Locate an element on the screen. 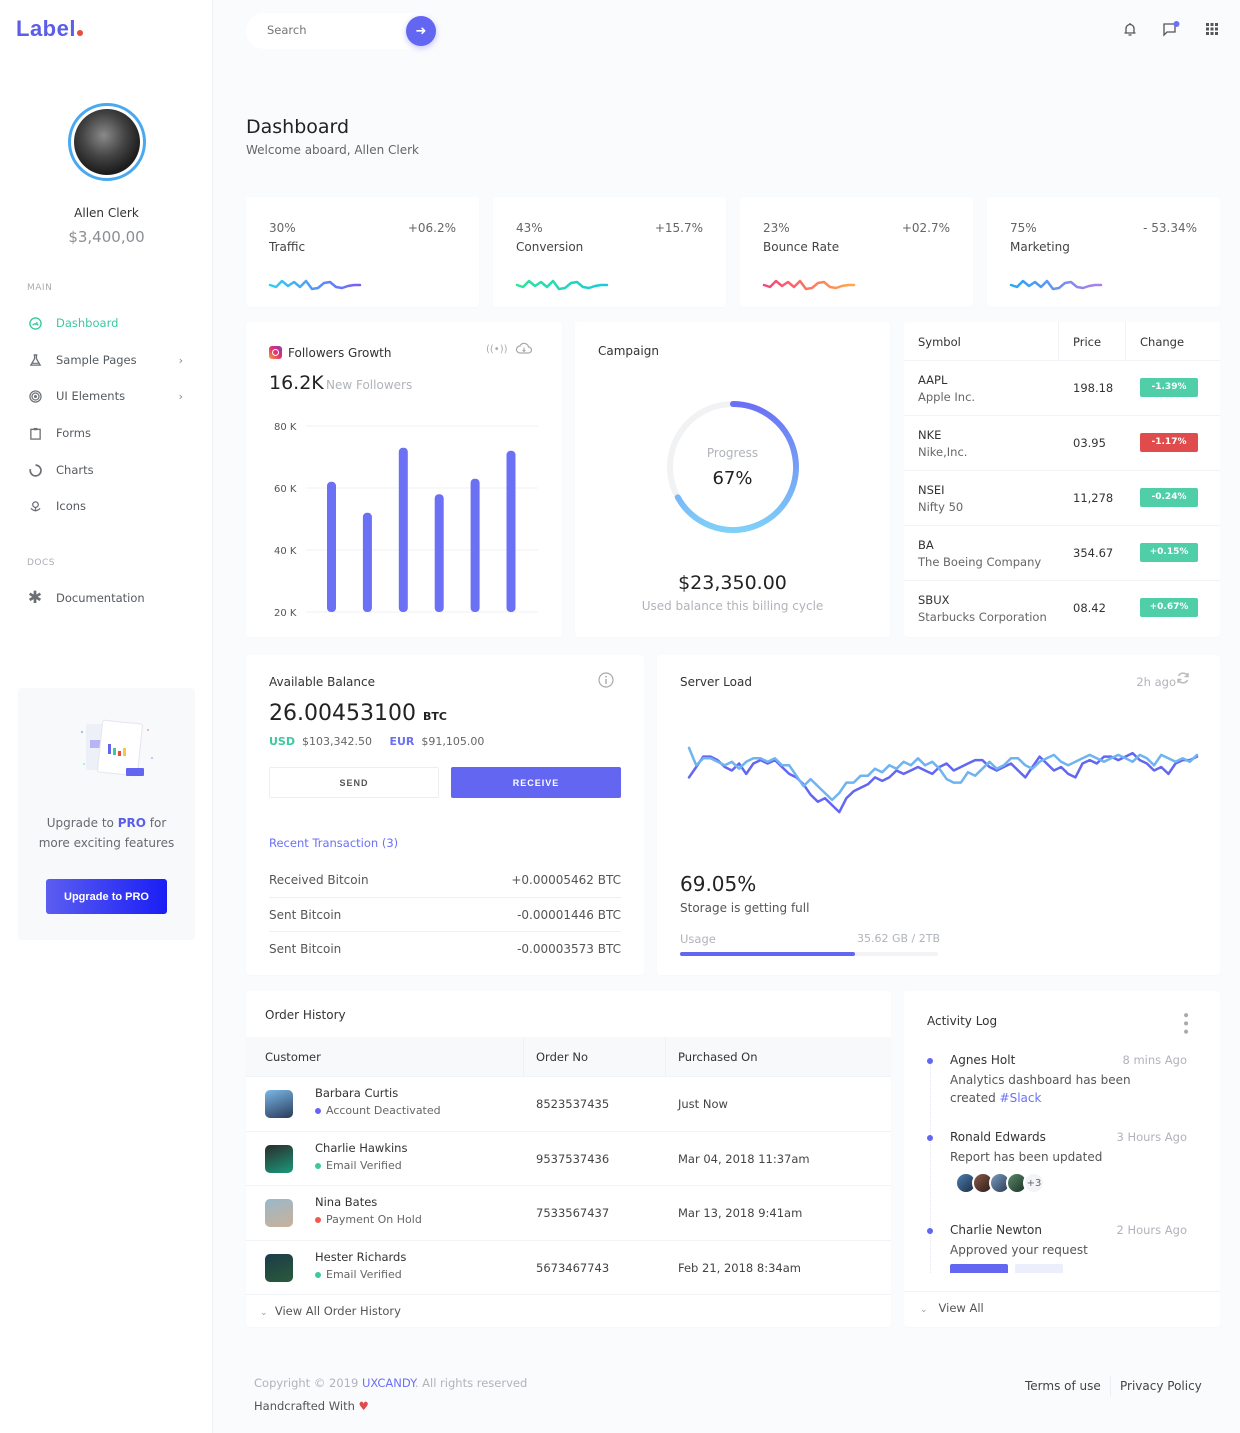 The height and width of the screenshot is (1433, 1240). customer-avatar is located at coordinates (279, 1104).